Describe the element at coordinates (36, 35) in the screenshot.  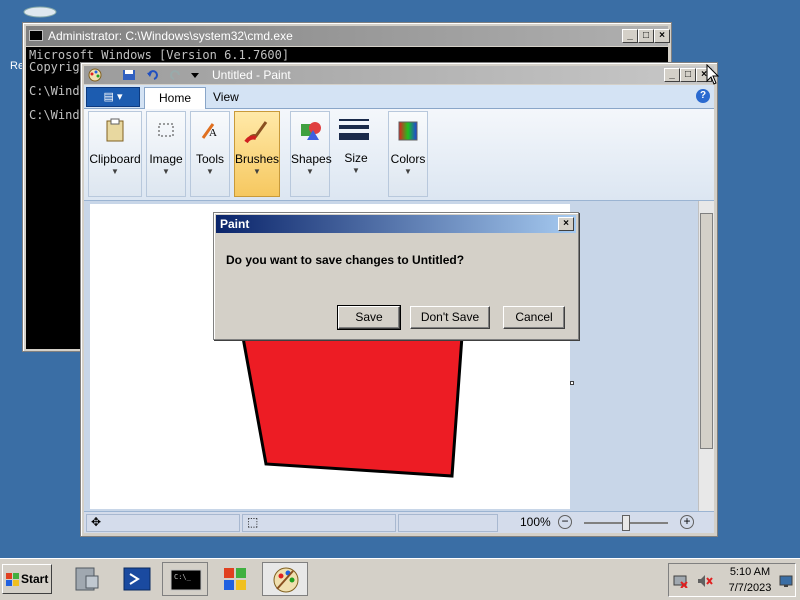
I see `cmd-icon` at that location.